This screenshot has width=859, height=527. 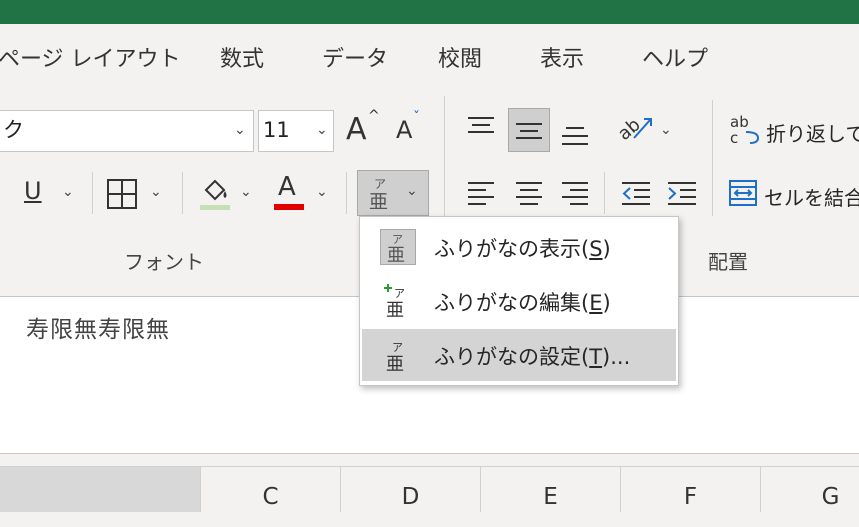 What do you see at coordinates (404, 130) in the screenshot?
I see `shrink-font-icon: A` at bounding box center [404, 130].